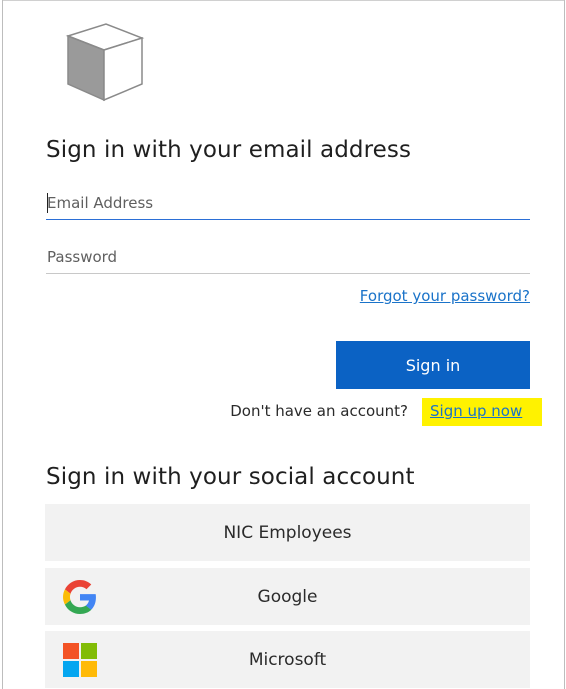  Describe the element at coordinates (105, 62) in the screenshot. I see `cube-logo-icon` at that location.